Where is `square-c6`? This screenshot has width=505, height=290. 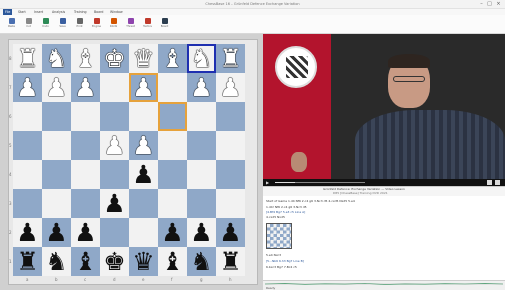
square-c6 is located at coordinates (85, 116).